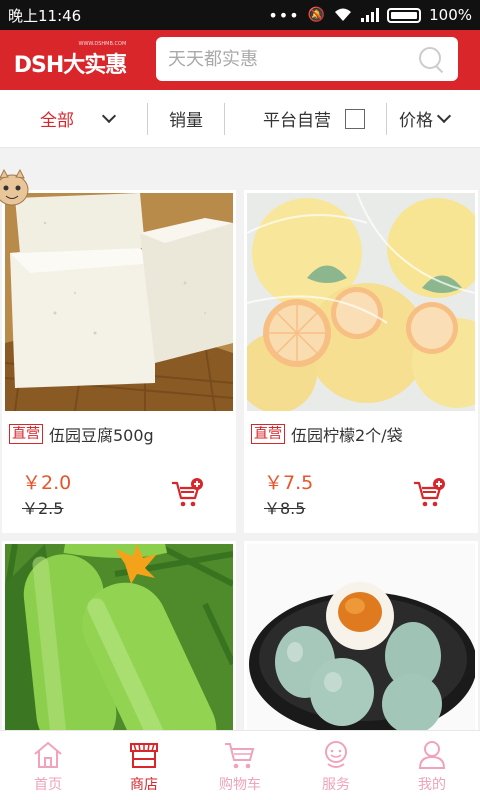 The height and width of the screenshot is (800, 480). I want to click on tab-mine: 我的, so click(432, 765).